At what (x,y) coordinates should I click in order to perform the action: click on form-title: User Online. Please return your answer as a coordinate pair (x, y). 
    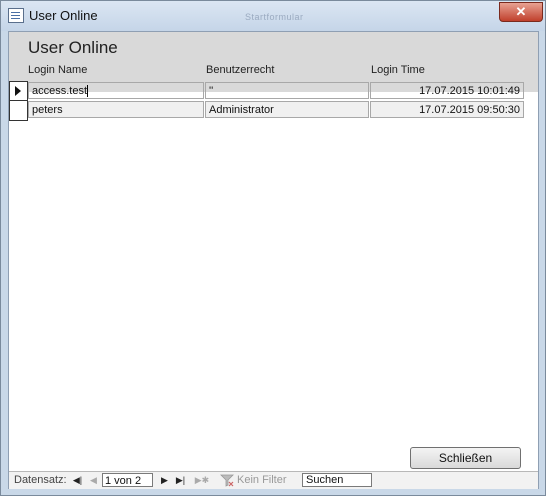
    Looking at the image, I should click on (73, 47).